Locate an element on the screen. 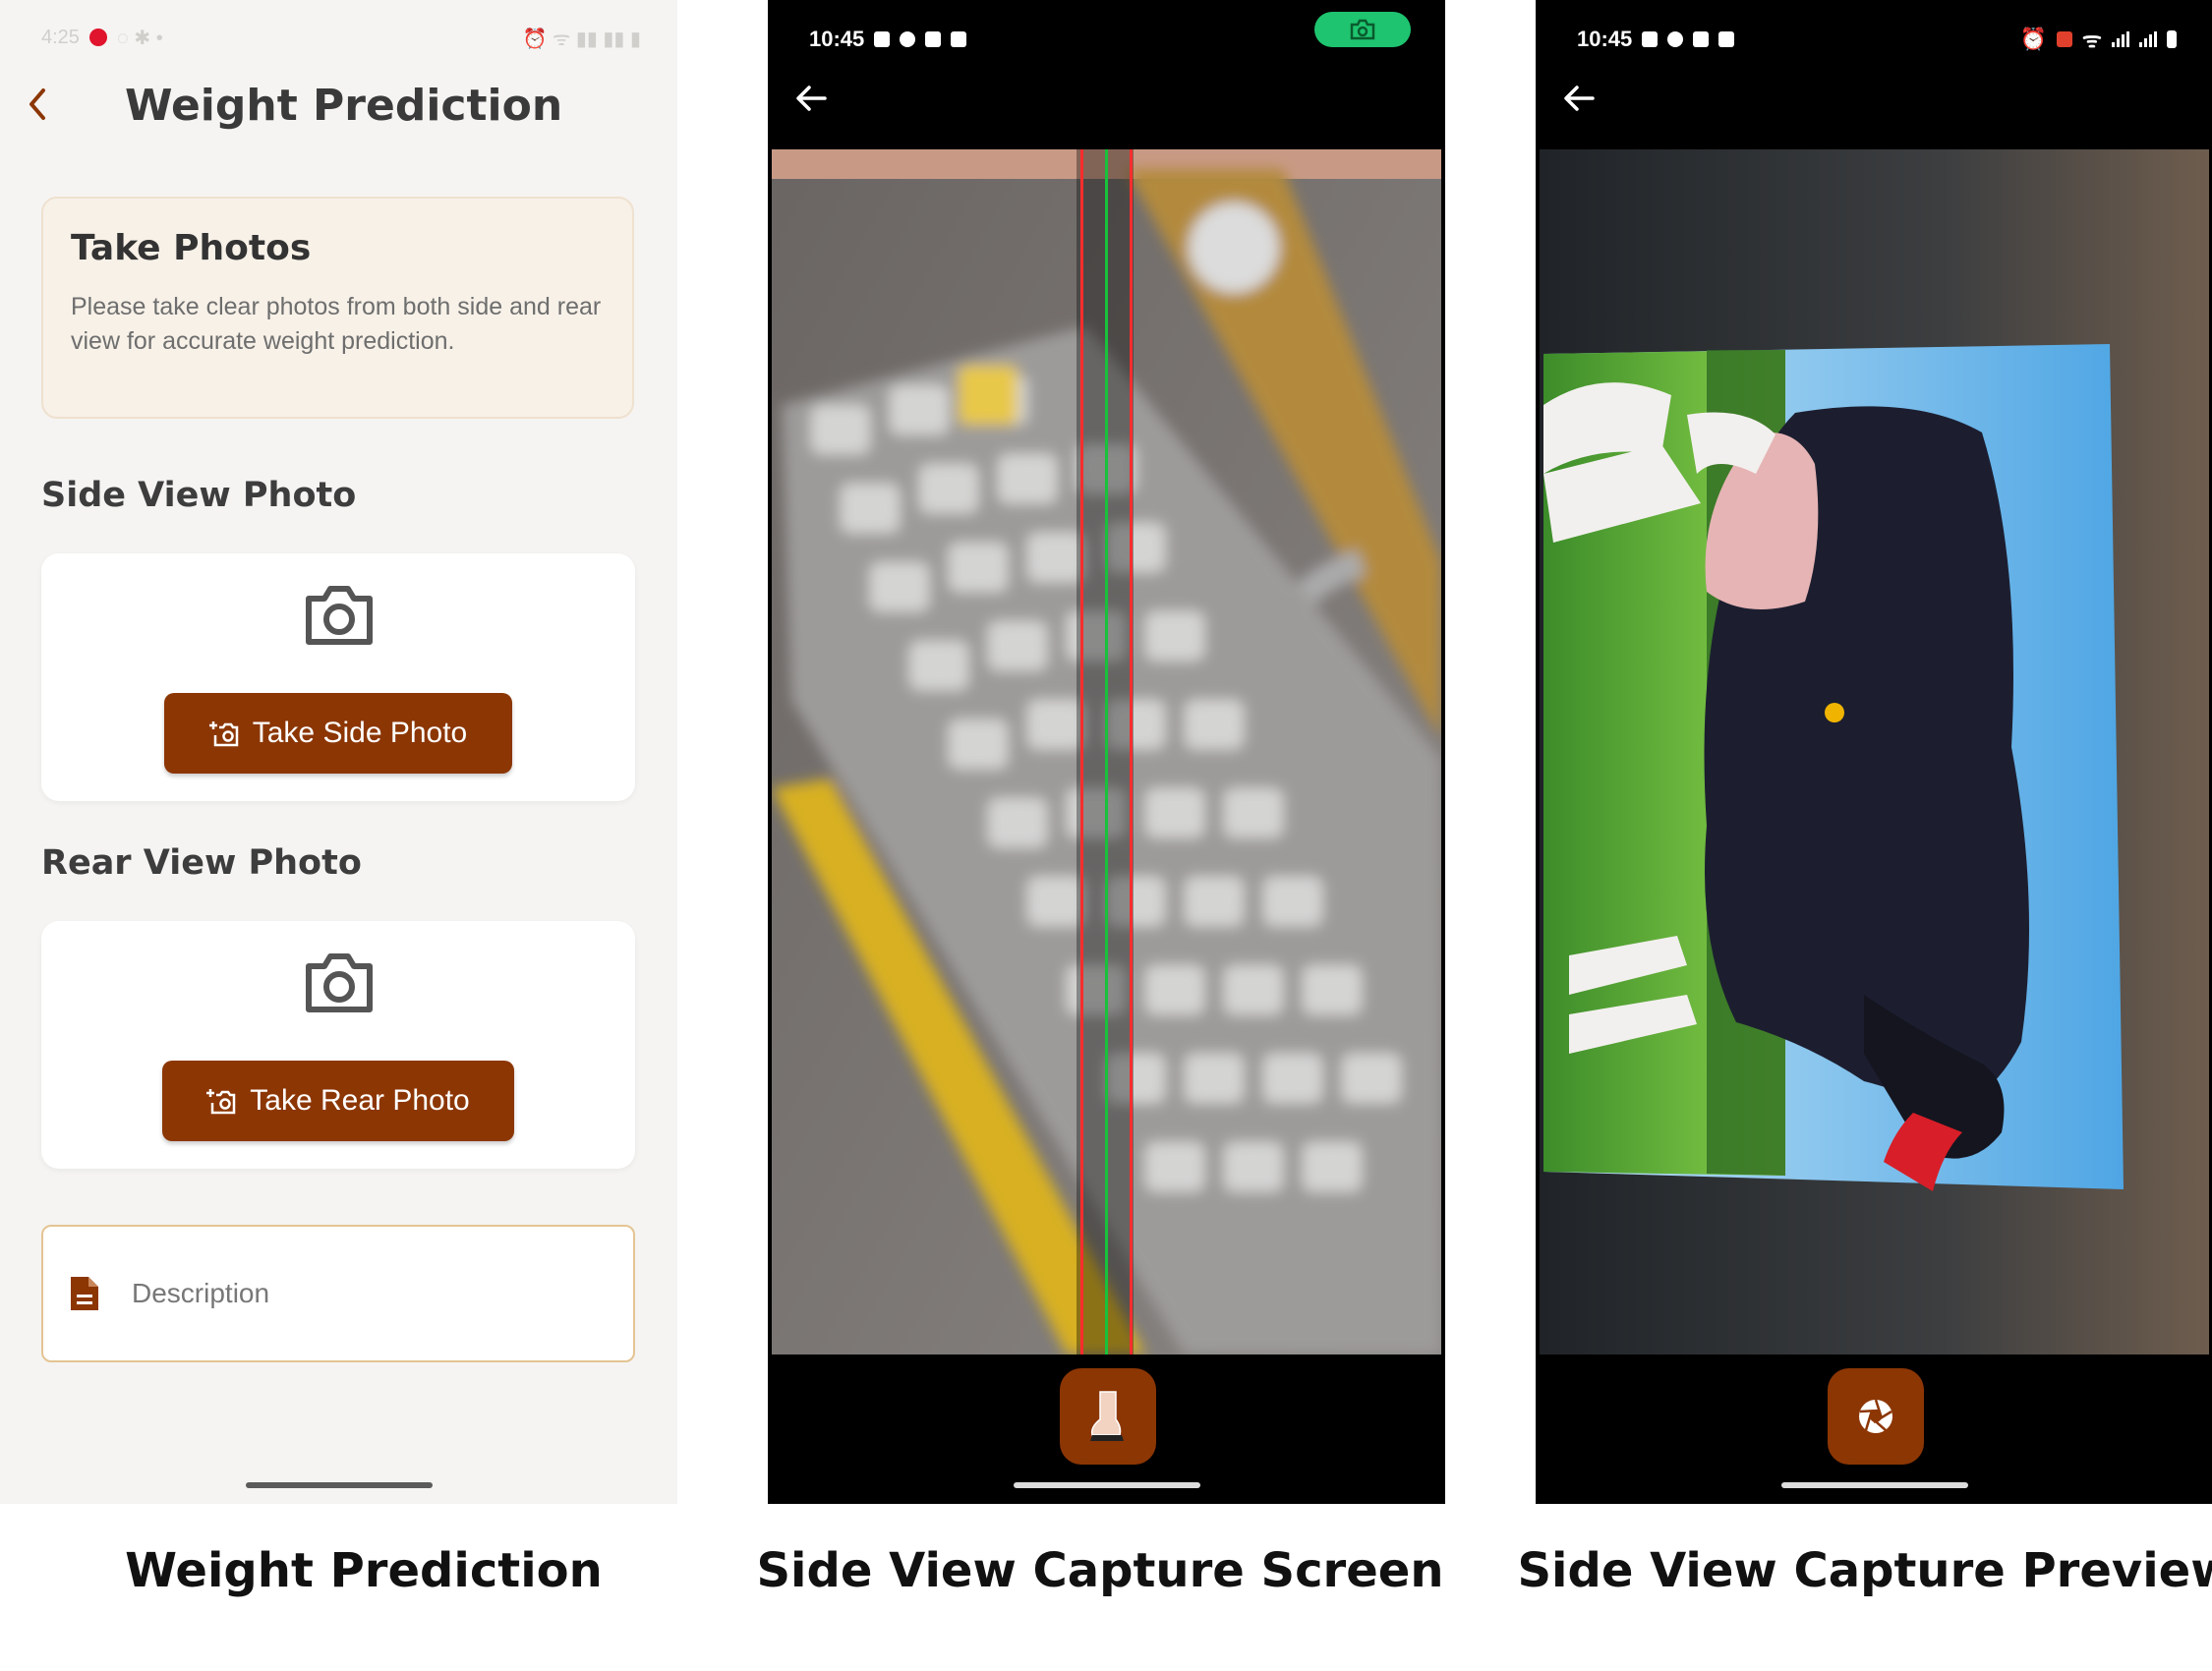 The image size is (2212, 1671). guide-line-right is located at coordinates (1132, 751).